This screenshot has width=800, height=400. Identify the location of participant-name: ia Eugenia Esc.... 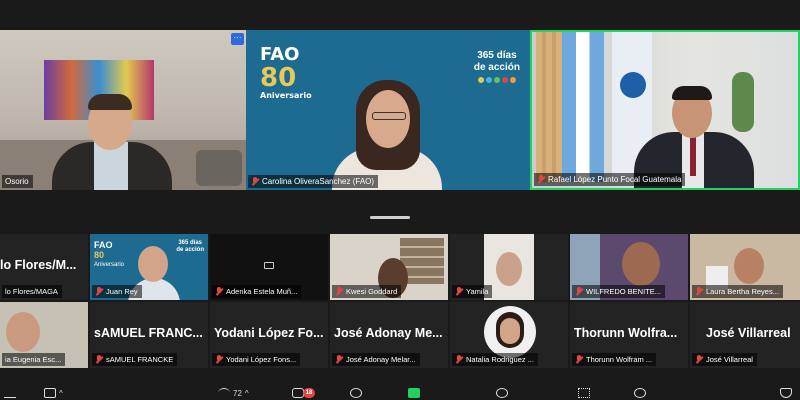
(33, 359).